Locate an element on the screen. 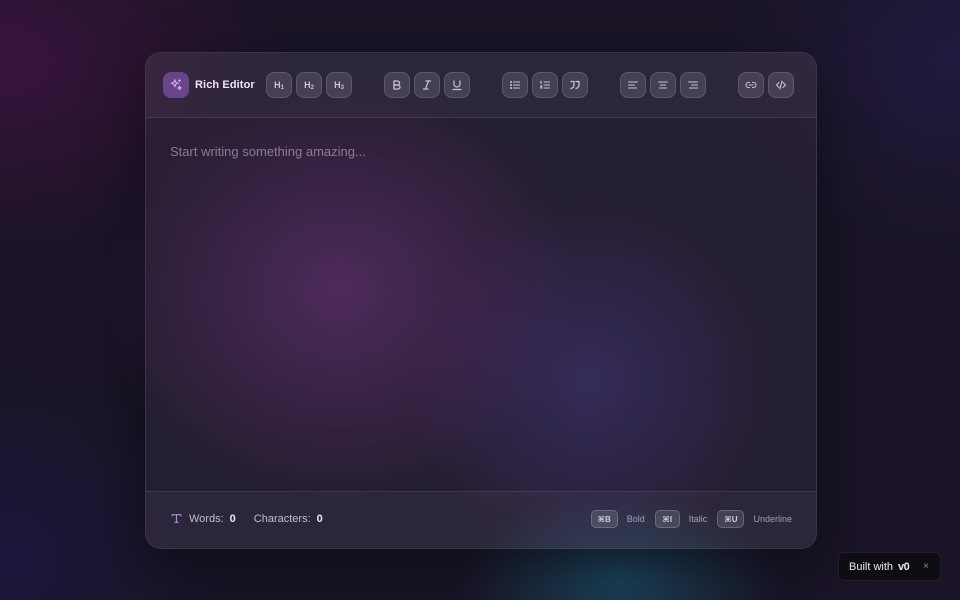  heading-3-level: 3 is located at coordinates (342, 87).